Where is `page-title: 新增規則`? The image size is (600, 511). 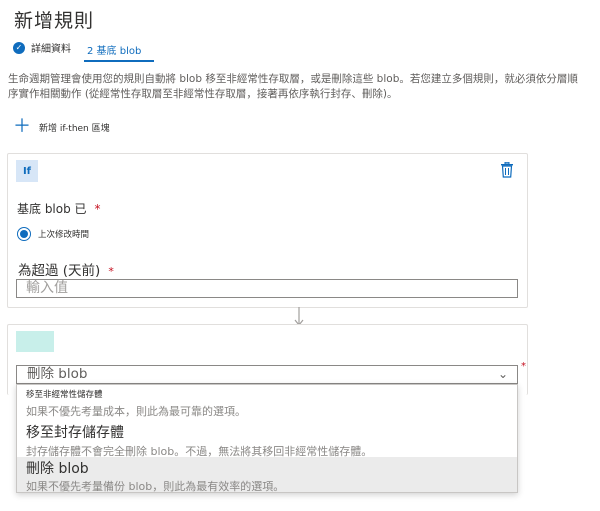 page-title: 新增規則 is located at coordinates (54, 21).